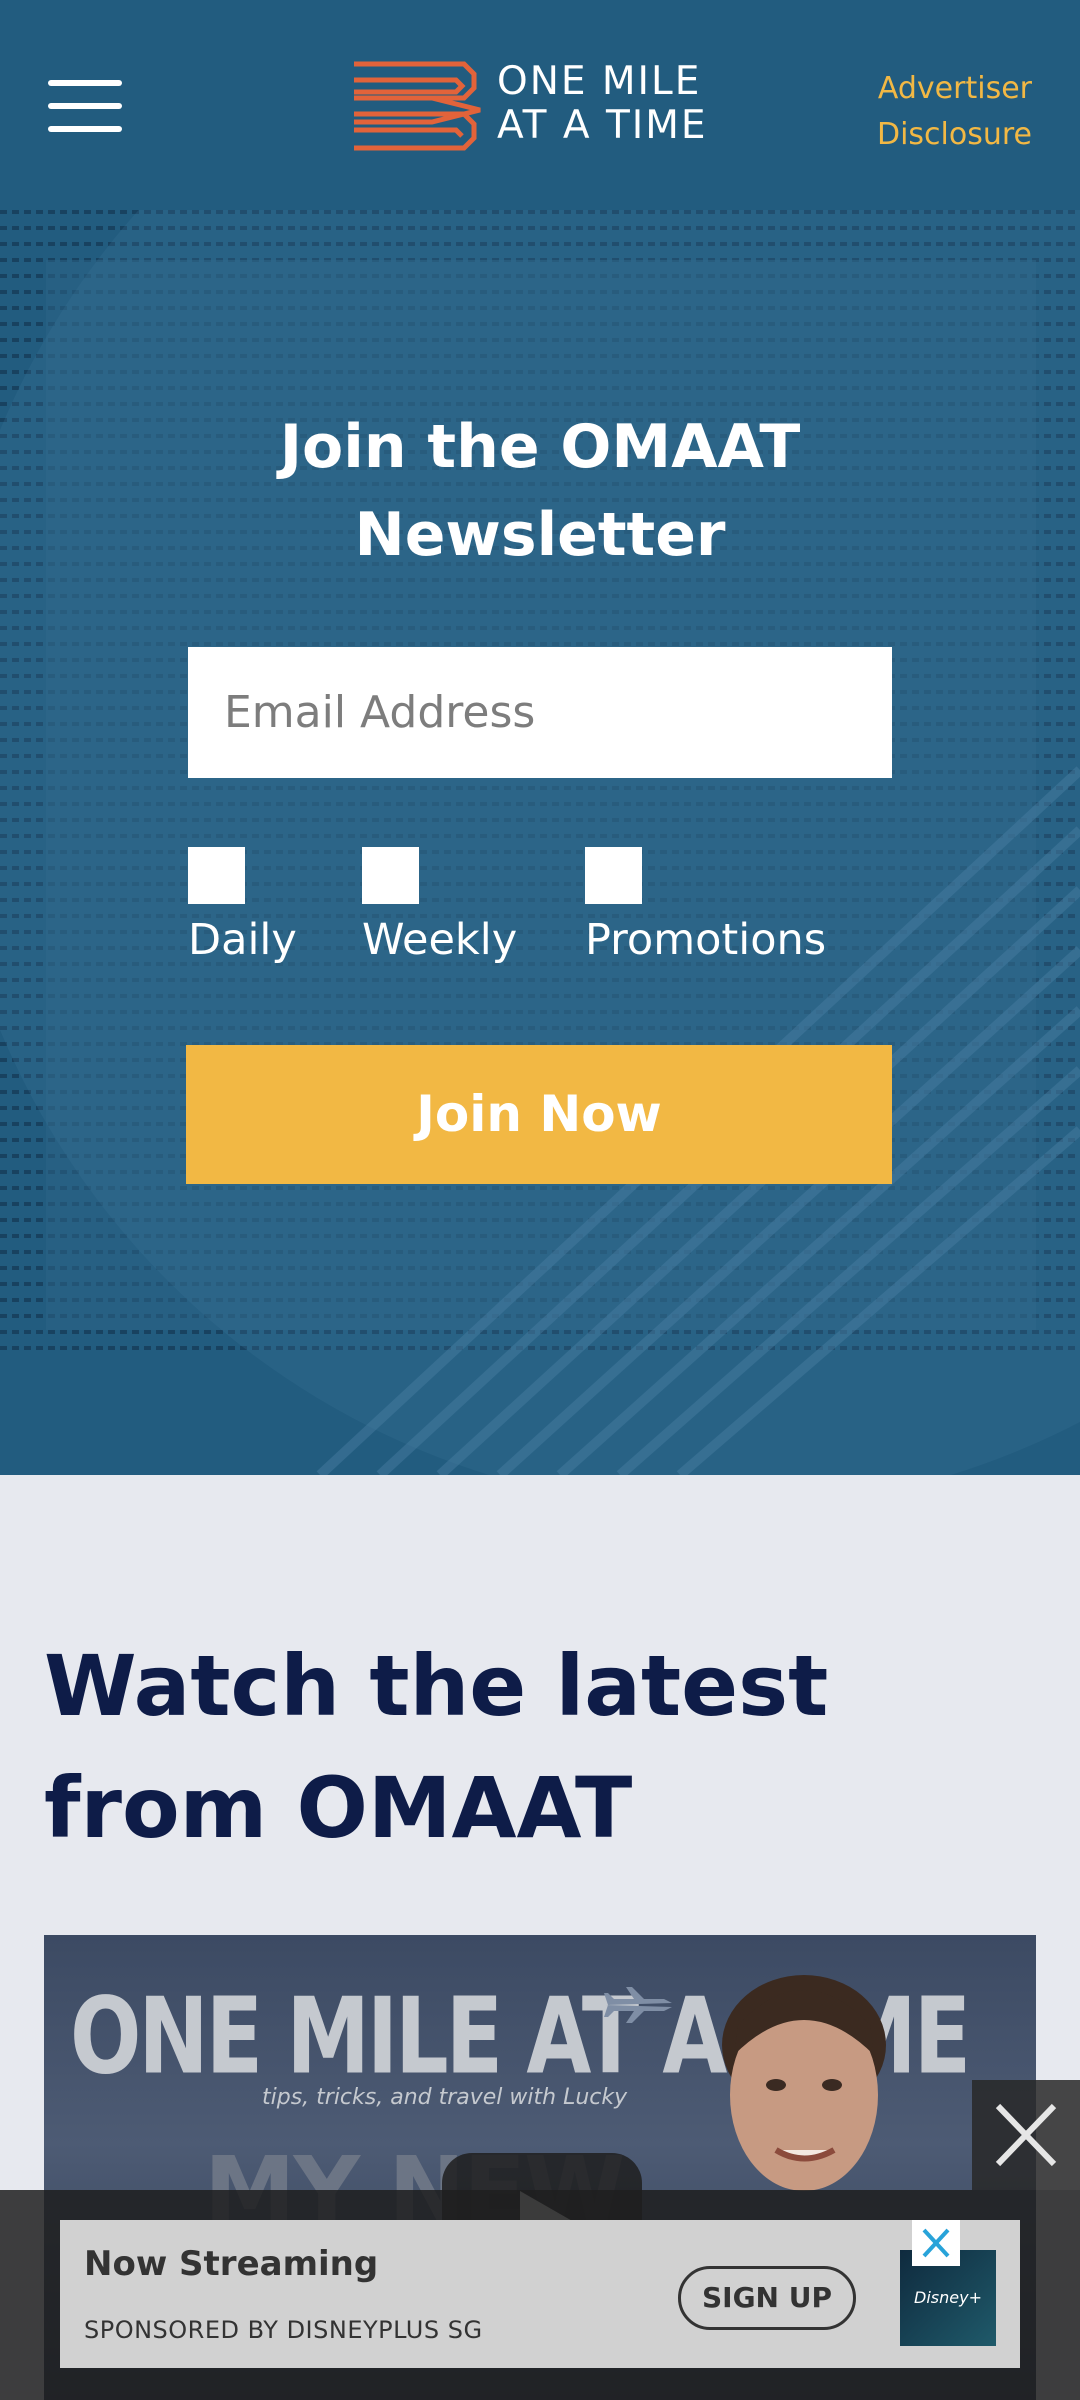  What do you see at coordinates (216, 875) in the screenshot?
I see `checkbox-daily` at bounding box center [216, 875].